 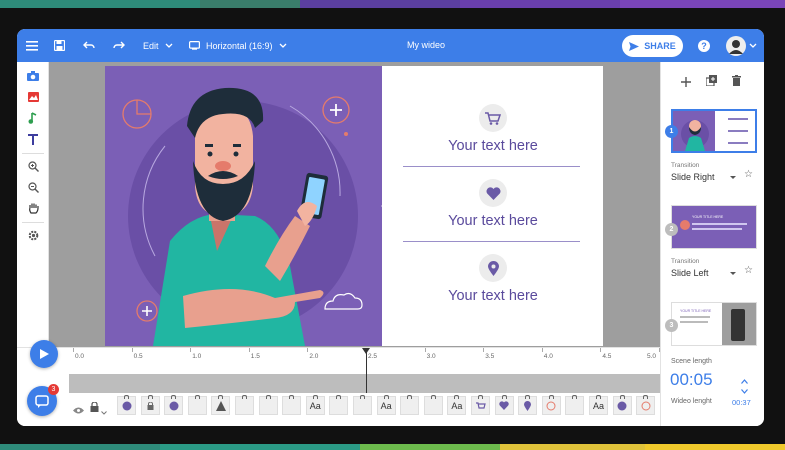 I want to click on thumbnail-title: YOUR TITLE HERE, so click(x=696, y=311).